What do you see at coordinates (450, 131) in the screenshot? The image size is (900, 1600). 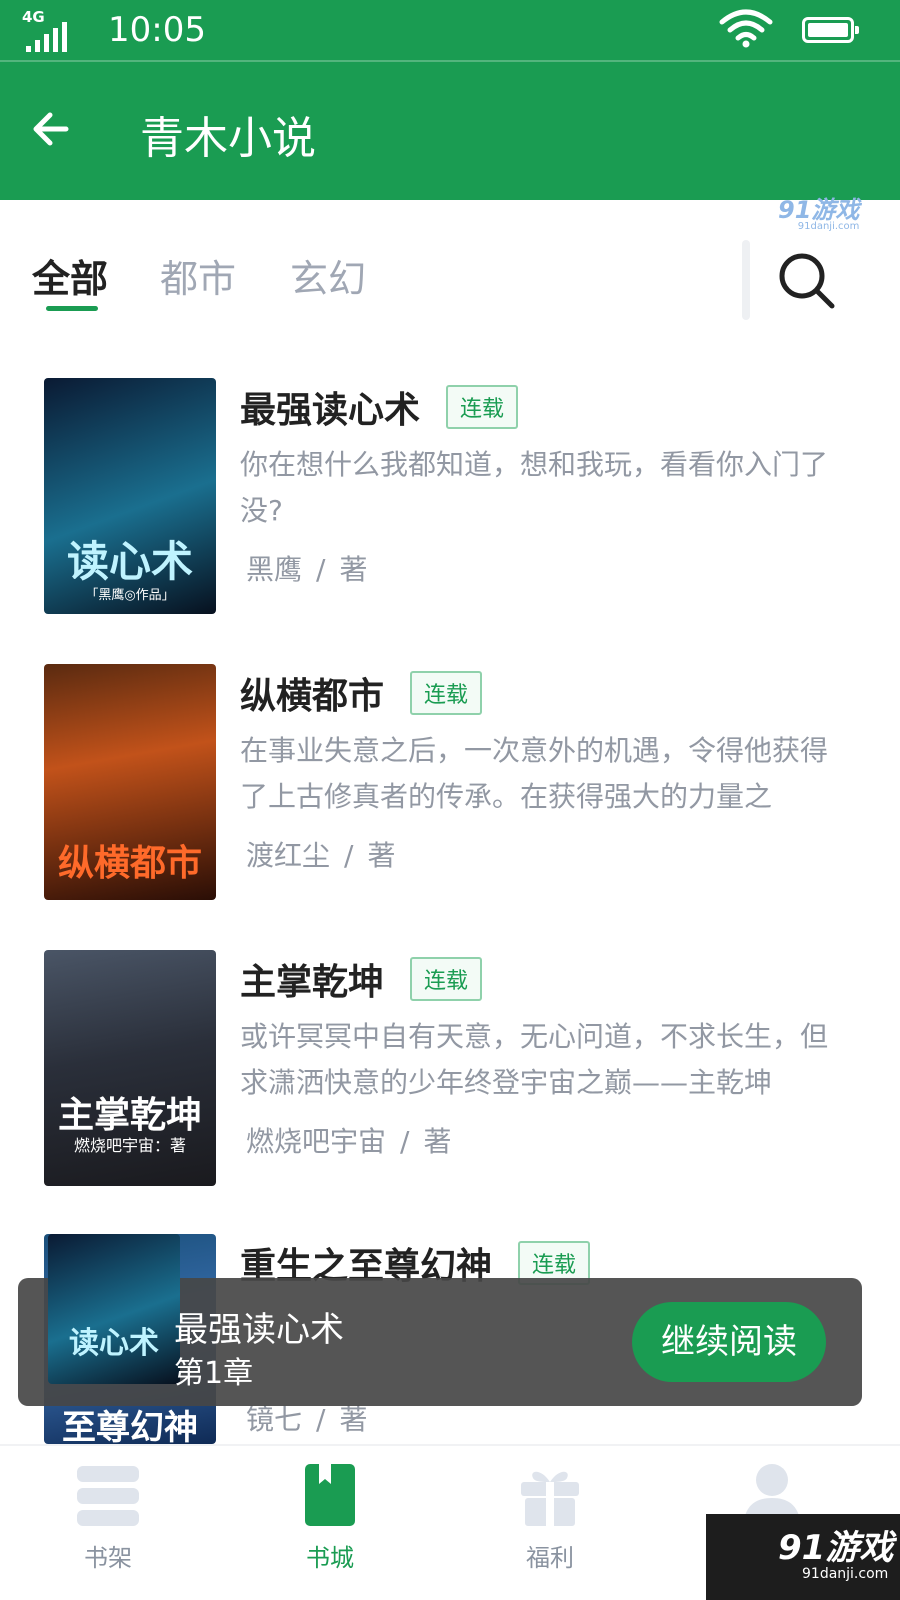 I see `app-bar: 青木小说` at bounding box center [450, 131].